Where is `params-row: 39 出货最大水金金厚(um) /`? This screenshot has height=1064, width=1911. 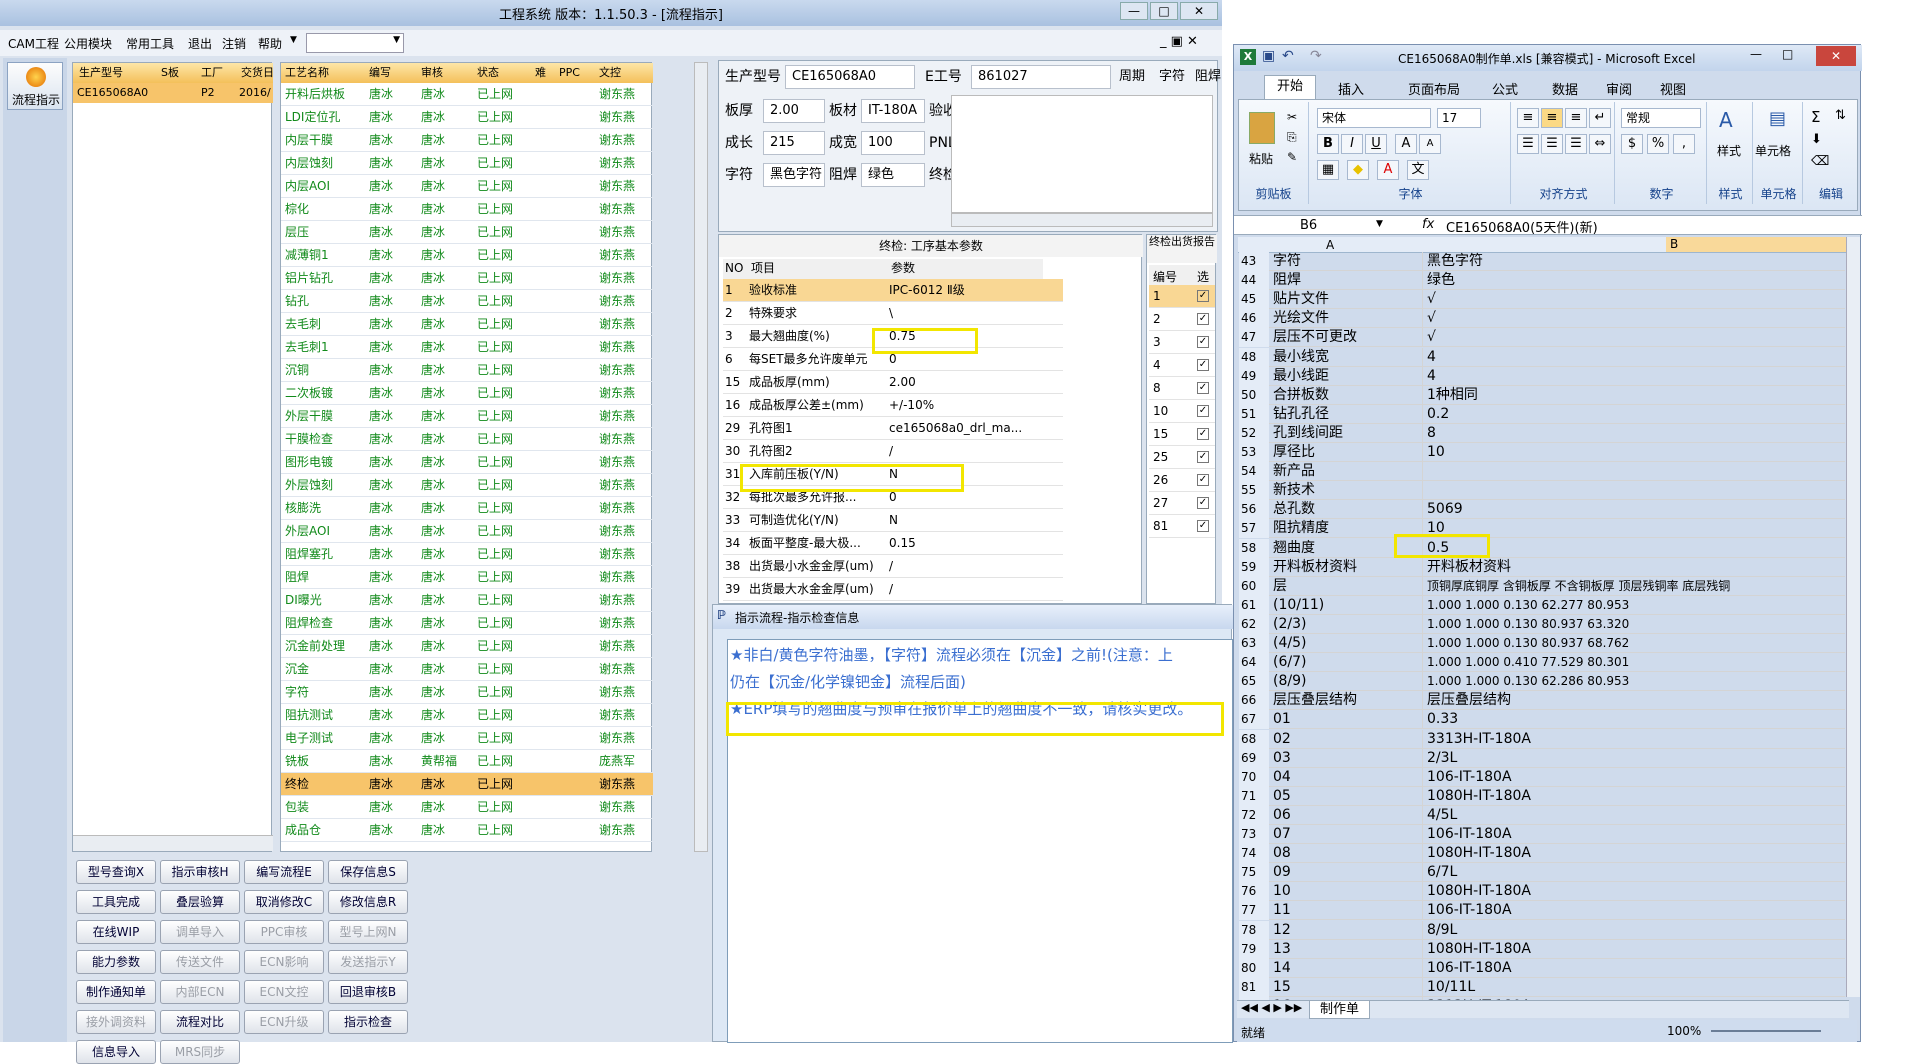
params-row: 39 出货最大水金金厚(um) / is located at coordinates (893, 589).